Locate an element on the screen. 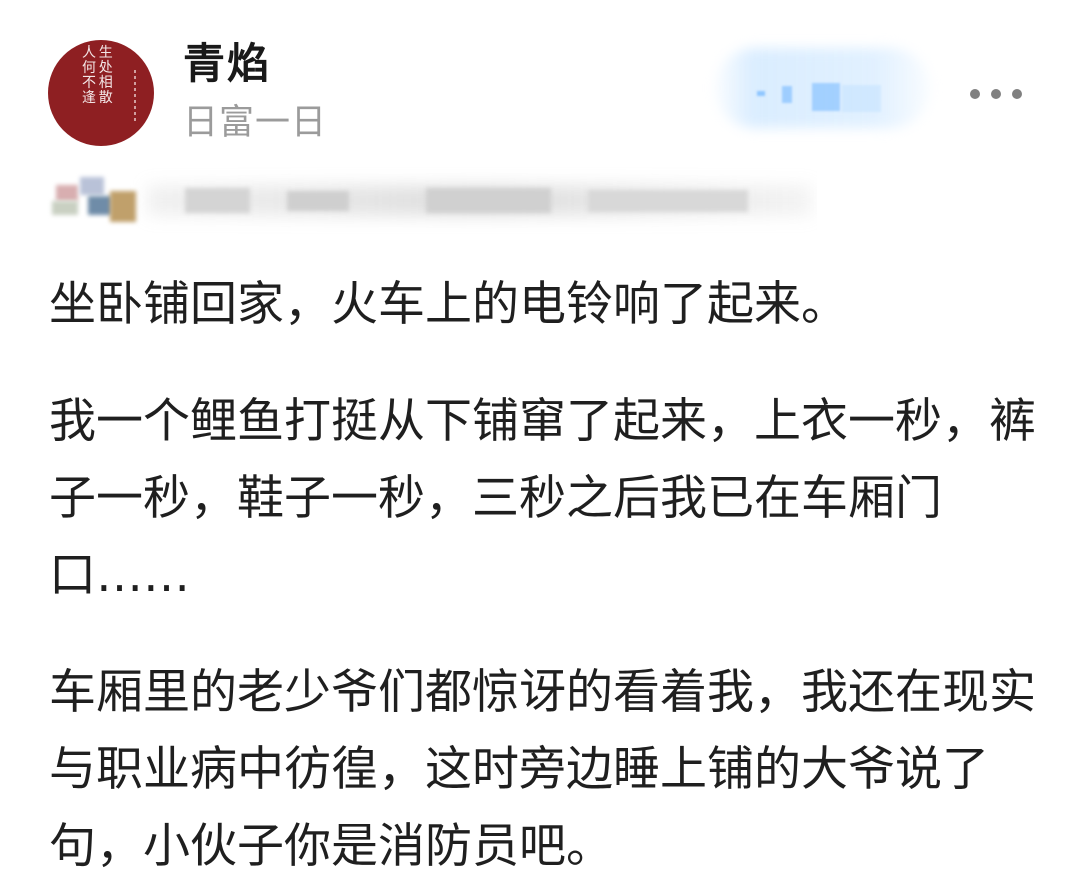  blurred-post-metadata is located at coordinates (429, 200).